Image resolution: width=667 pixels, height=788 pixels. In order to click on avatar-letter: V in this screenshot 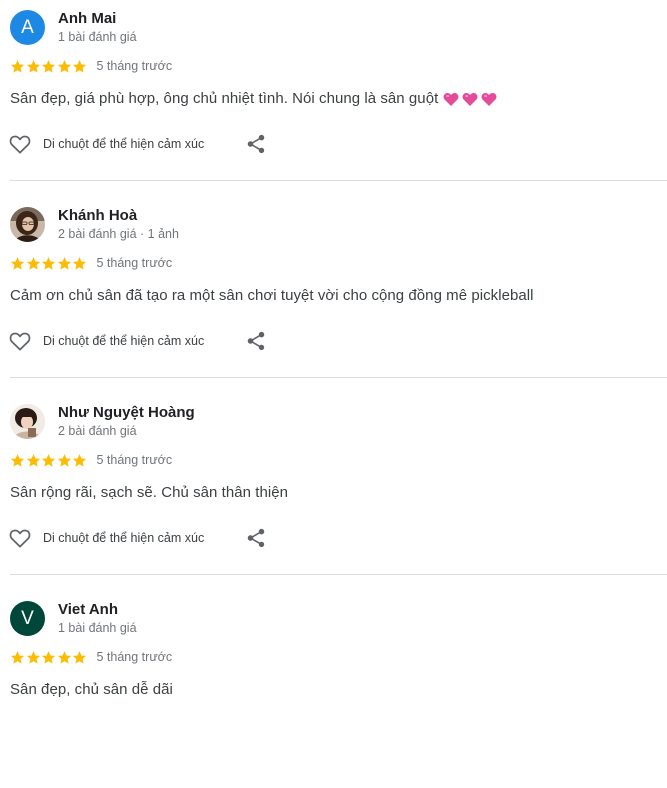, I will do `click(27, 618)`.